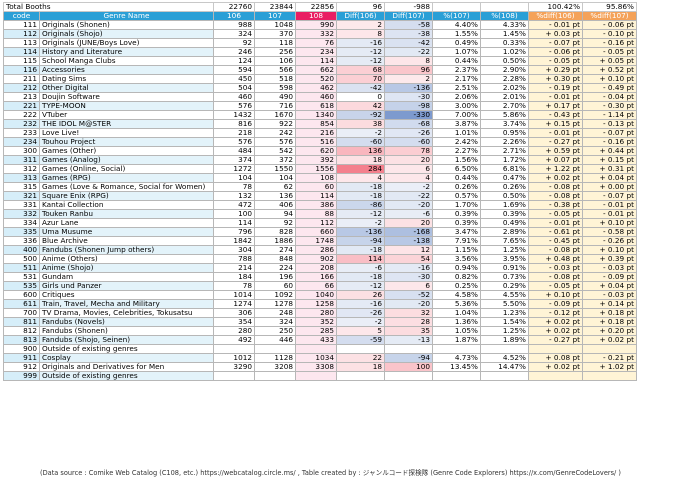 The height and width of the screenshot is (478, 680). What do you see at coordinates (126, 61) in the screenshot?
I see `cell-name: School Manga Clubs` at bounding box center [126, 61].